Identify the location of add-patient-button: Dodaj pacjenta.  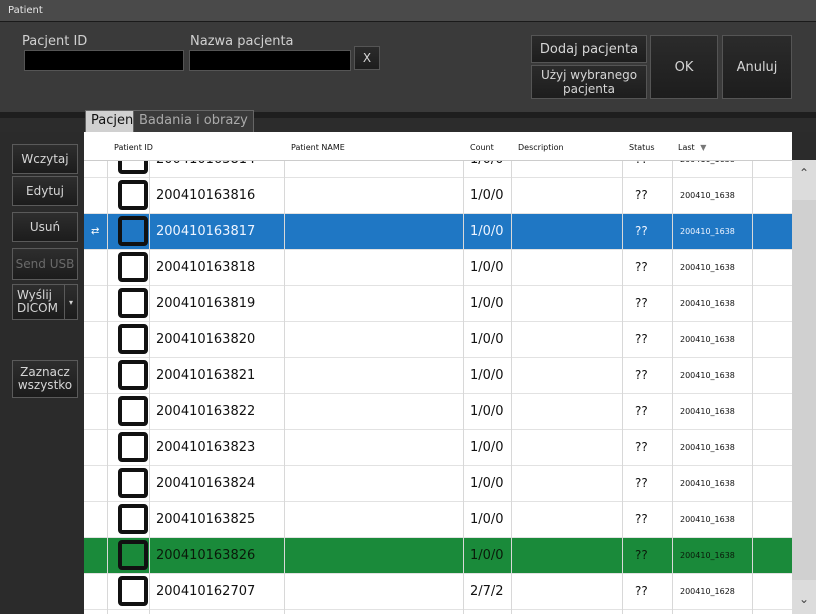
(589, 49).